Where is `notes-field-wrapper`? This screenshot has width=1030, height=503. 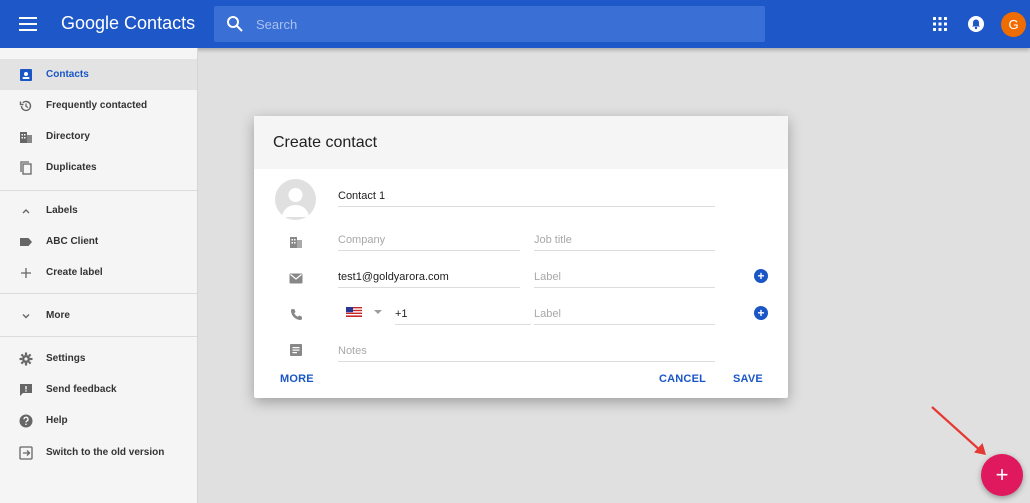 notes-field-wrapper is located at coordinates (526, 351).